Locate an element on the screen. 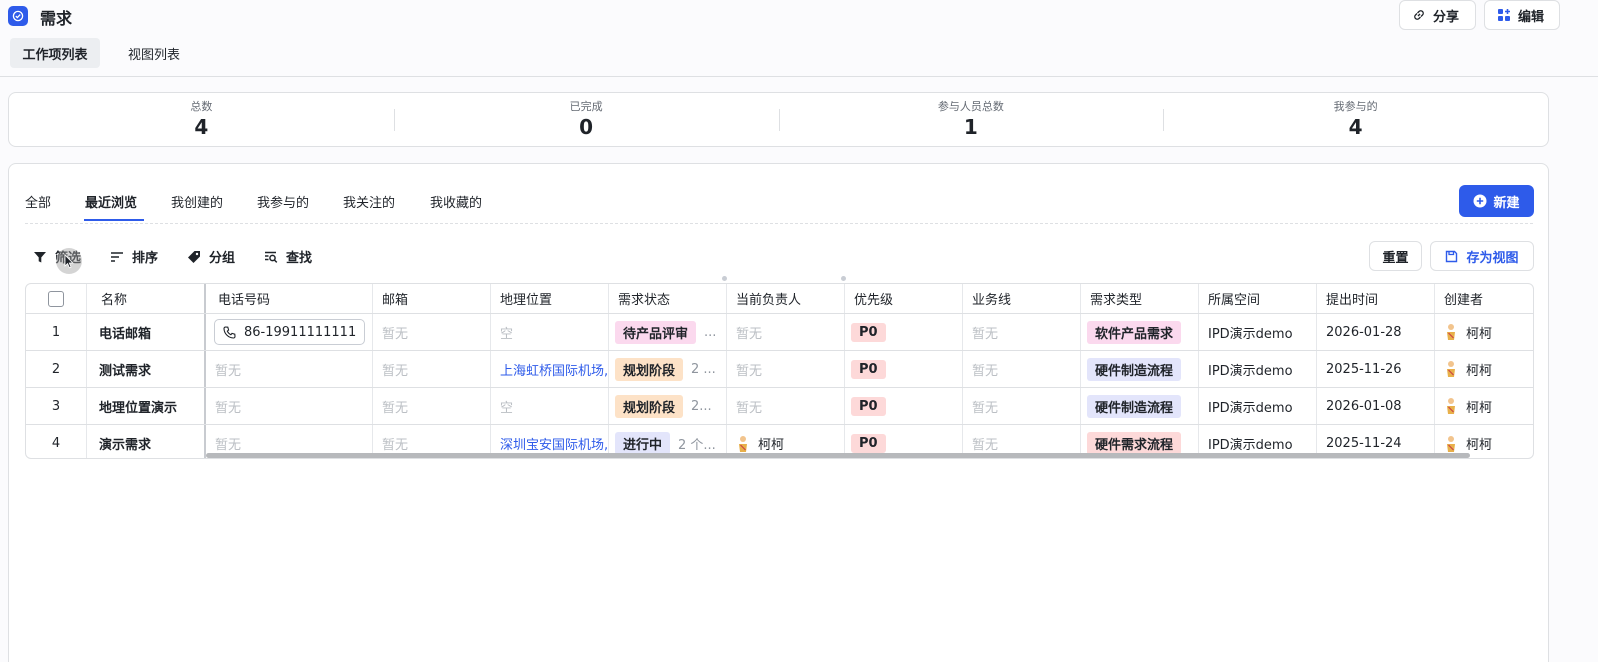 The height and width of the screenshot is (662, 1598). type-badge: 软件产品需求 is located at coordinates (1134, 332).